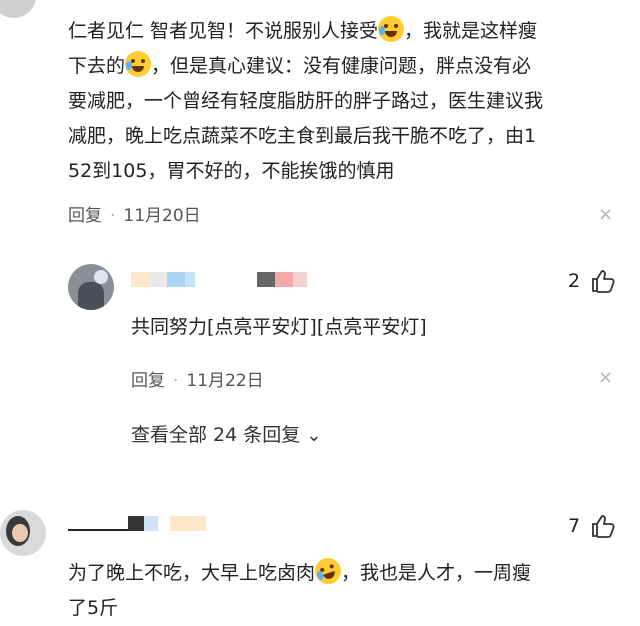 Image resolution: width=640 pixels, height=626 pixels. Describe the element at coordinates (225, 381) in the screenshot. I see `comment-date: 11月22日` at that location.